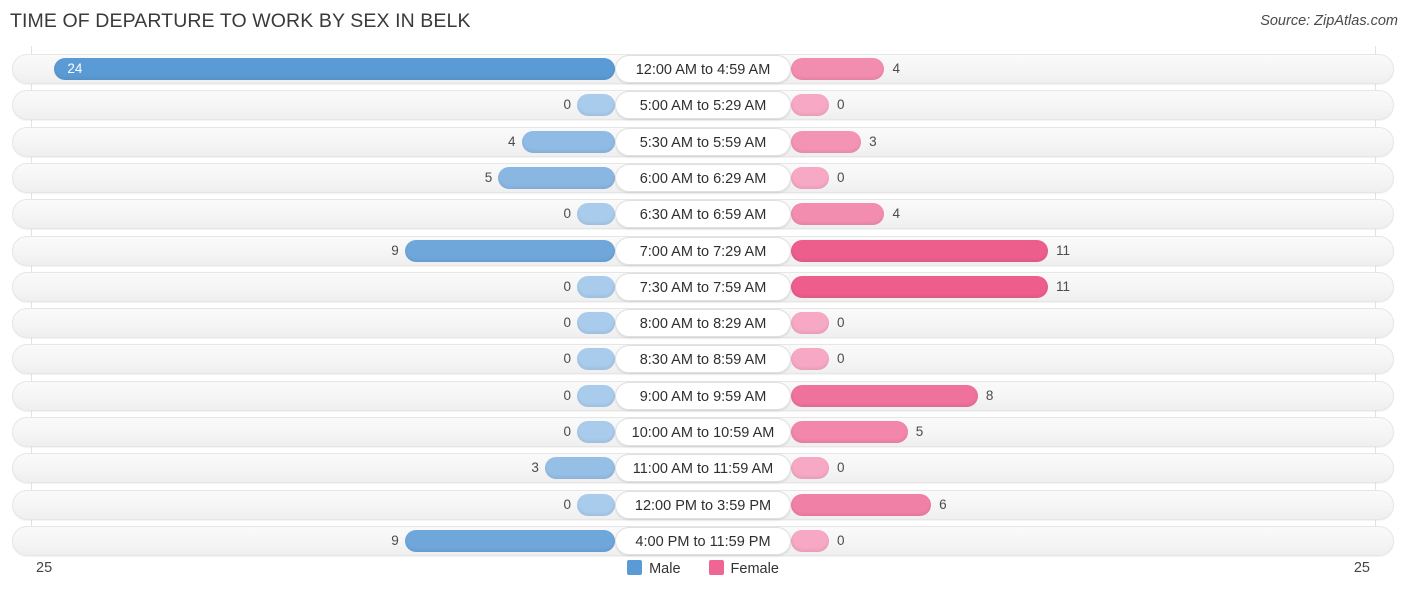  Describe the element at coordinates (665, 569) in the screenshot. I see `legend-label: Male` at that location.